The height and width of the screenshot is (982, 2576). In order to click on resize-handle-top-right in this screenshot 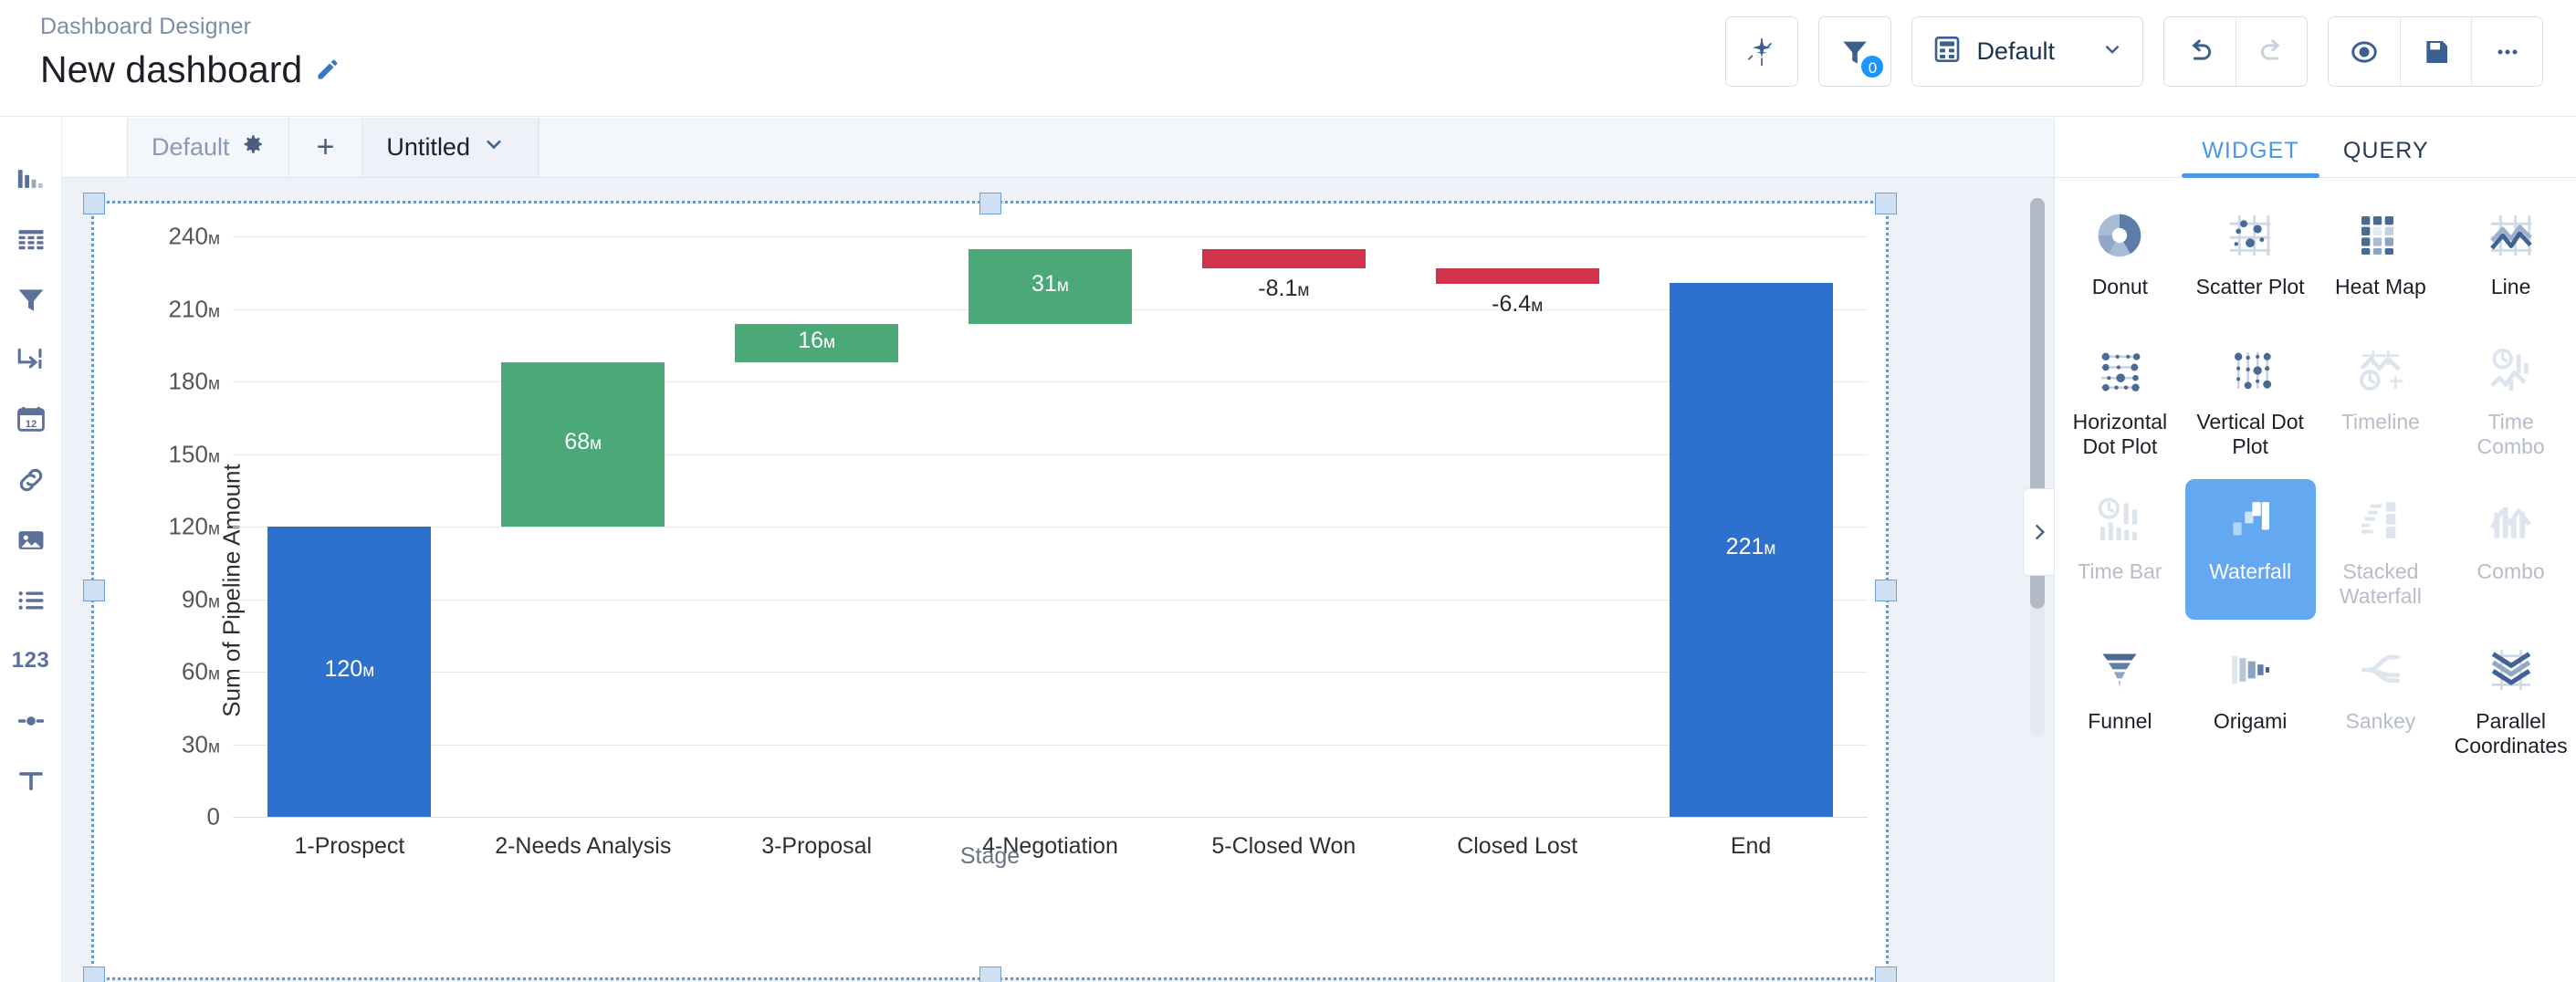, I will do `click(1886, 203)`.